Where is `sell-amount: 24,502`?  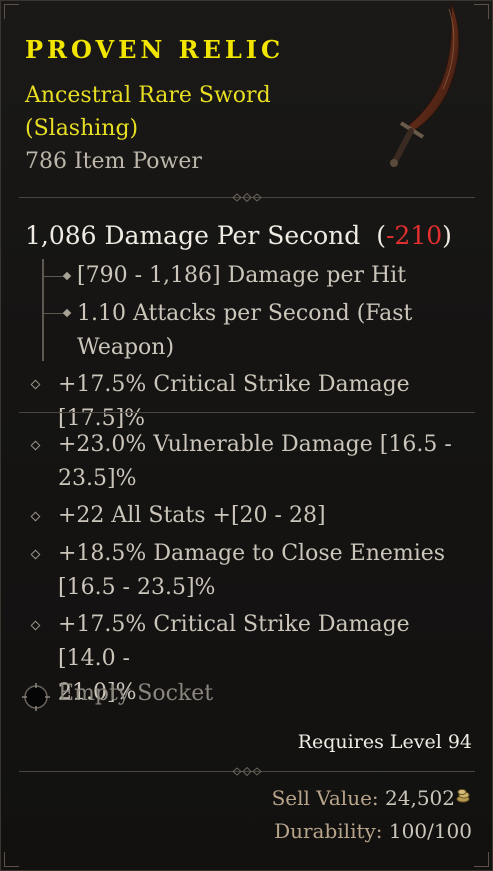 sell-amount: 24,502 is located at coordinates (420, 798).